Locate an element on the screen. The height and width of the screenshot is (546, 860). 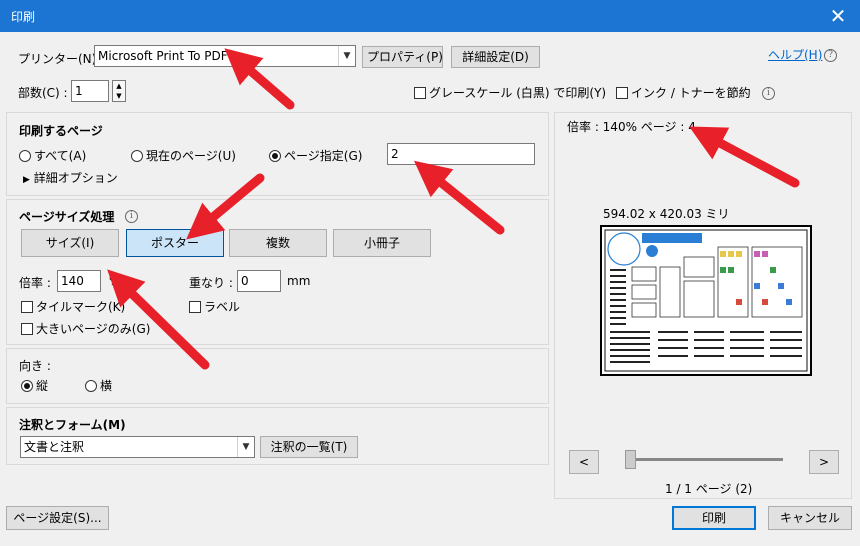
radio-current-label: 現在のページ(U) is located at coordinates (191, 156).